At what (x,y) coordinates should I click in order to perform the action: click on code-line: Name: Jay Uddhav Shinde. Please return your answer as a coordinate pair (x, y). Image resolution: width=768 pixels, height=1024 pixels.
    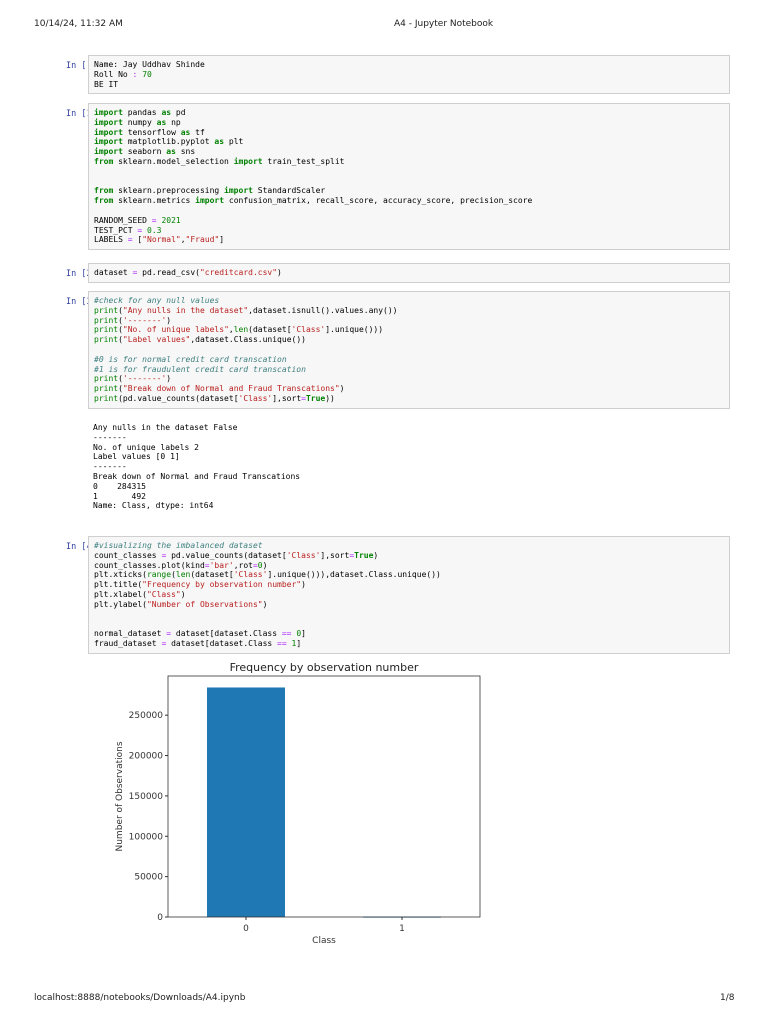
    Looking at the image, I should click on (409, 65).